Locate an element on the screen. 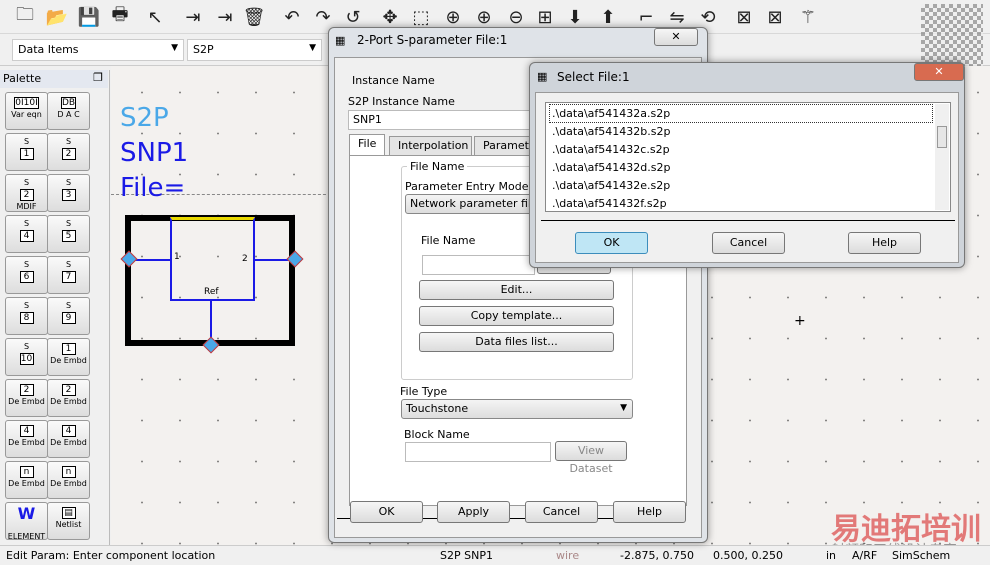 The height and width of the screenshot is (565, 990). scrollbar is located at coordinates (942, 157).